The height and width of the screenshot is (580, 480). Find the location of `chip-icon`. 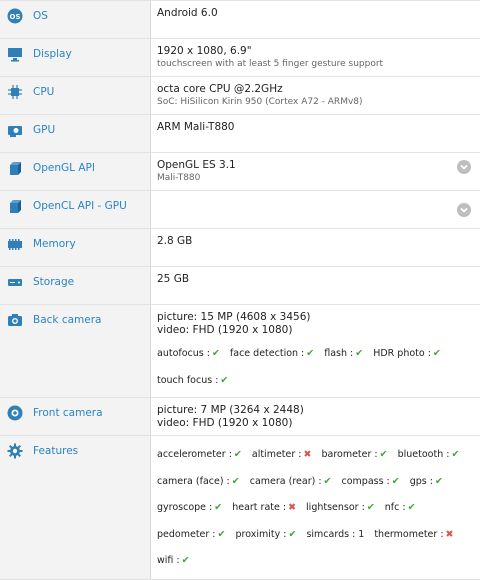

chip-icon is located at coordinates (15, 92).